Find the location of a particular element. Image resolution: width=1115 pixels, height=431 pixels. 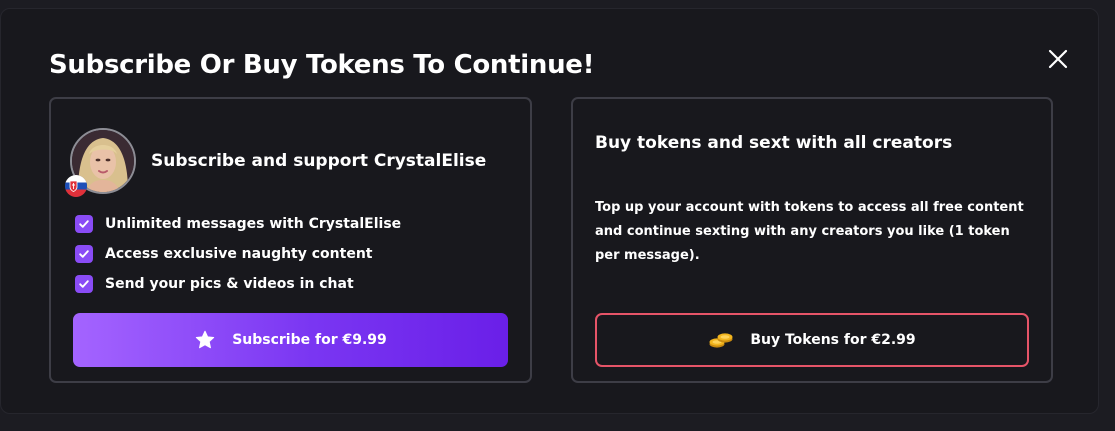

benefit-item: Access exclusive naughty content is located at coordinates (238, 254).